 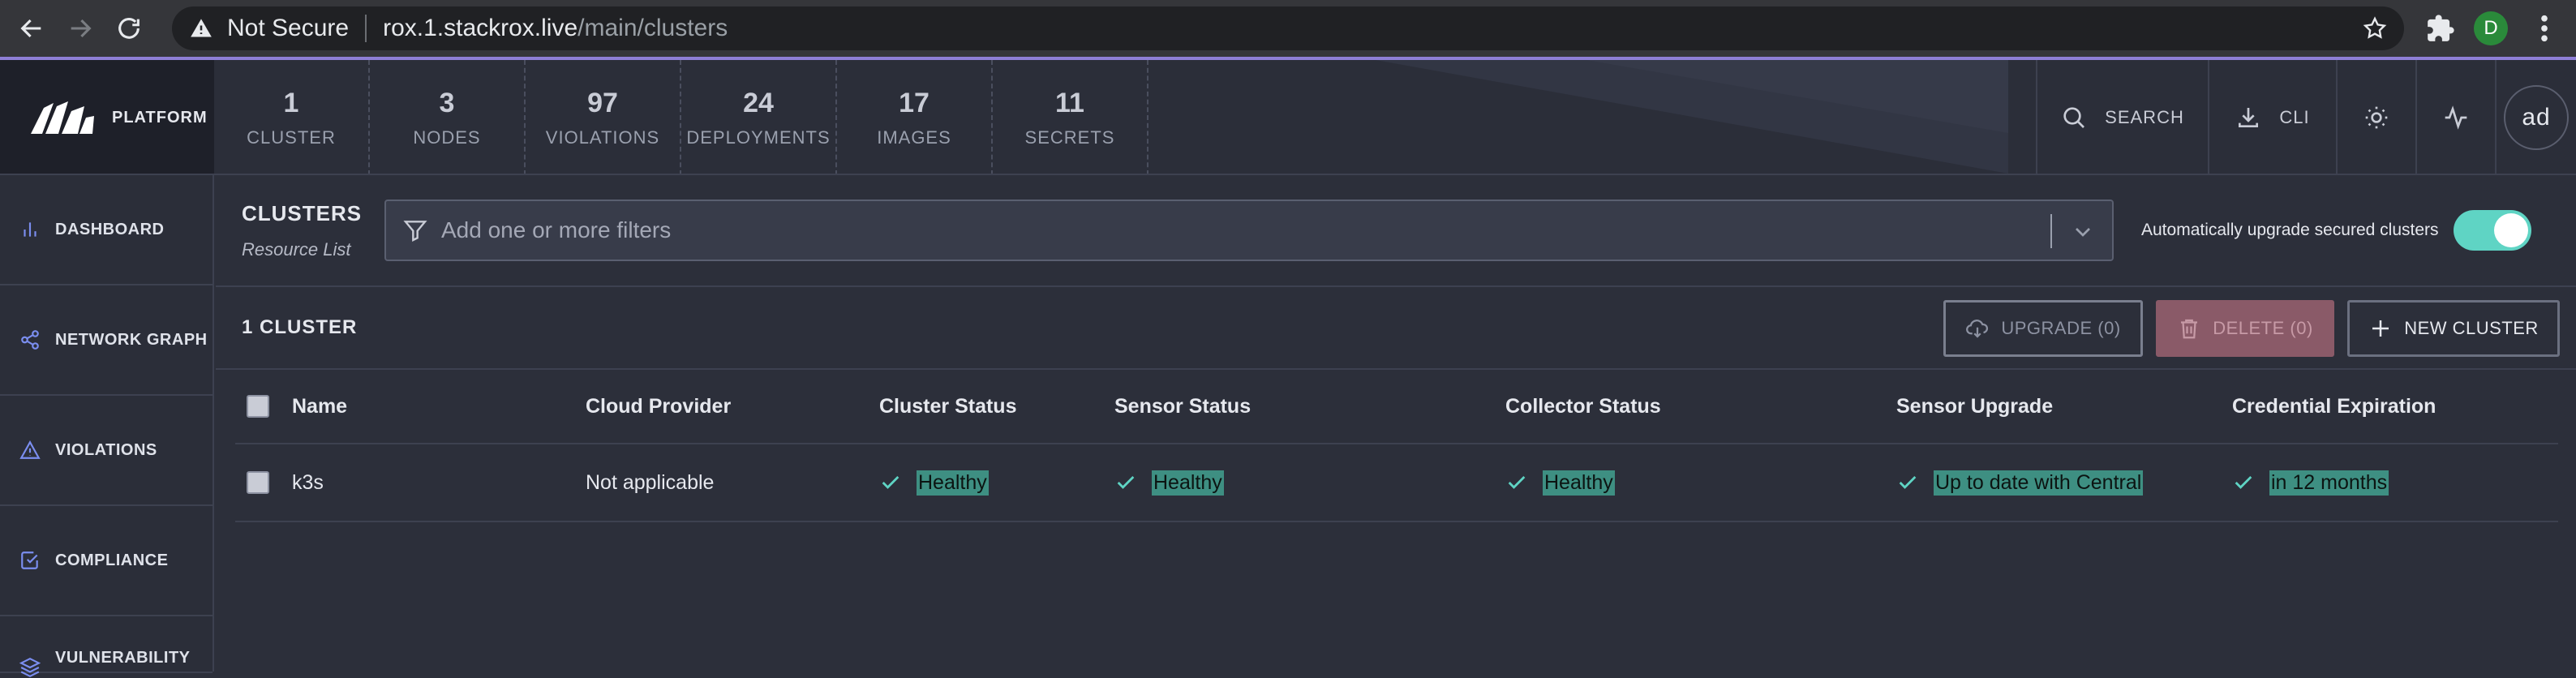 I want to click on header-tools: SEARCH CLI ad, so click(x=2306, y=117).